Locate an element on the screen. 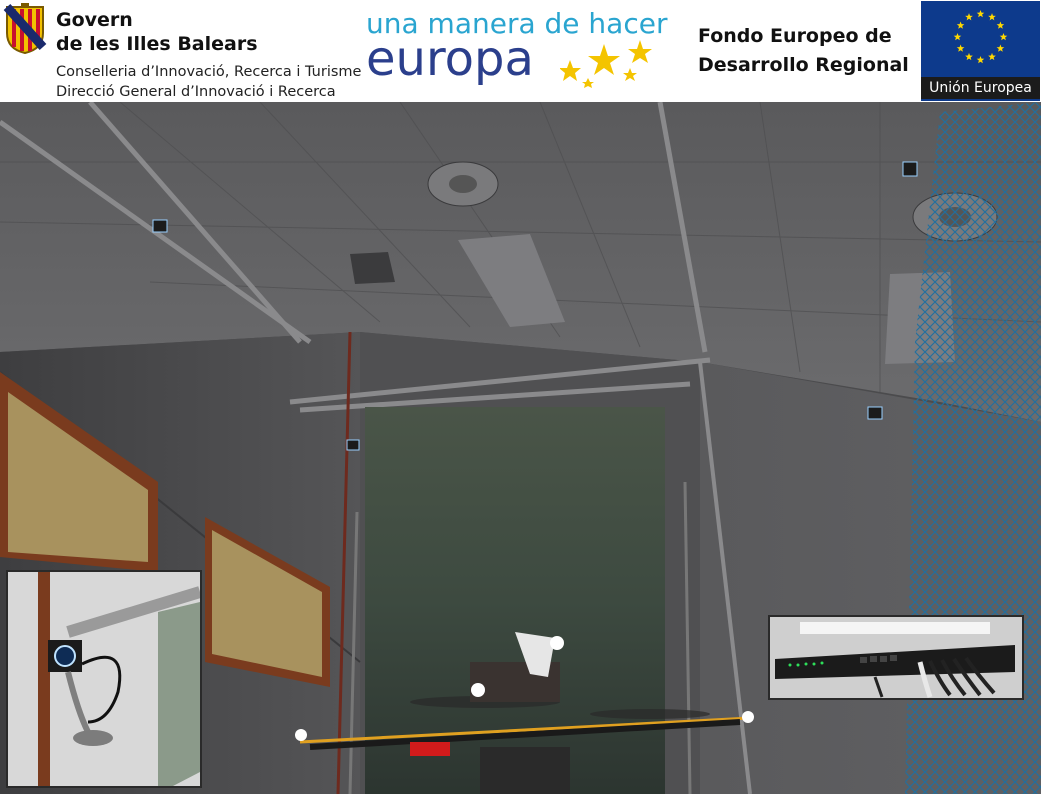 This screenshot has height=794, width=1041. fund-title-line2: Desarrollo Regional is located at coordinates (803, 65).